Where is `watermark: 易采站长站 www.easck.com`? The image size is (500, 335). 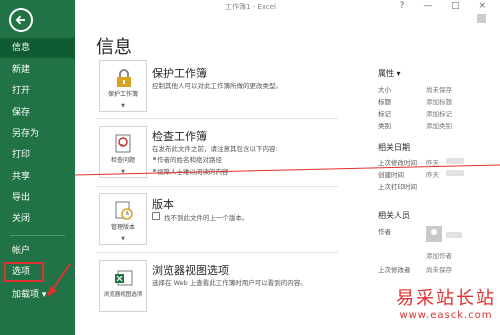
watermark: 易采站长站 www.easck.com is located at coordinates (446, 302).